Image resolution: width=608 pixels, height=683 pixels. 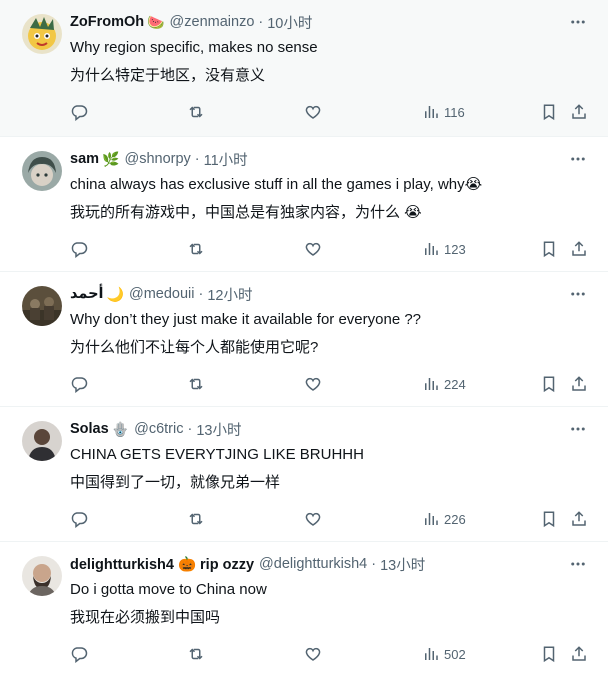 I want to click on action-bar: 116, so click(x=331, y=114).